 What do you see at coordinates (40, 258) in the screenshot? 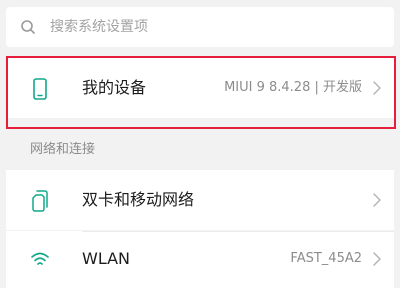
I see `wifi-icon` at bounding box center [40, 258].